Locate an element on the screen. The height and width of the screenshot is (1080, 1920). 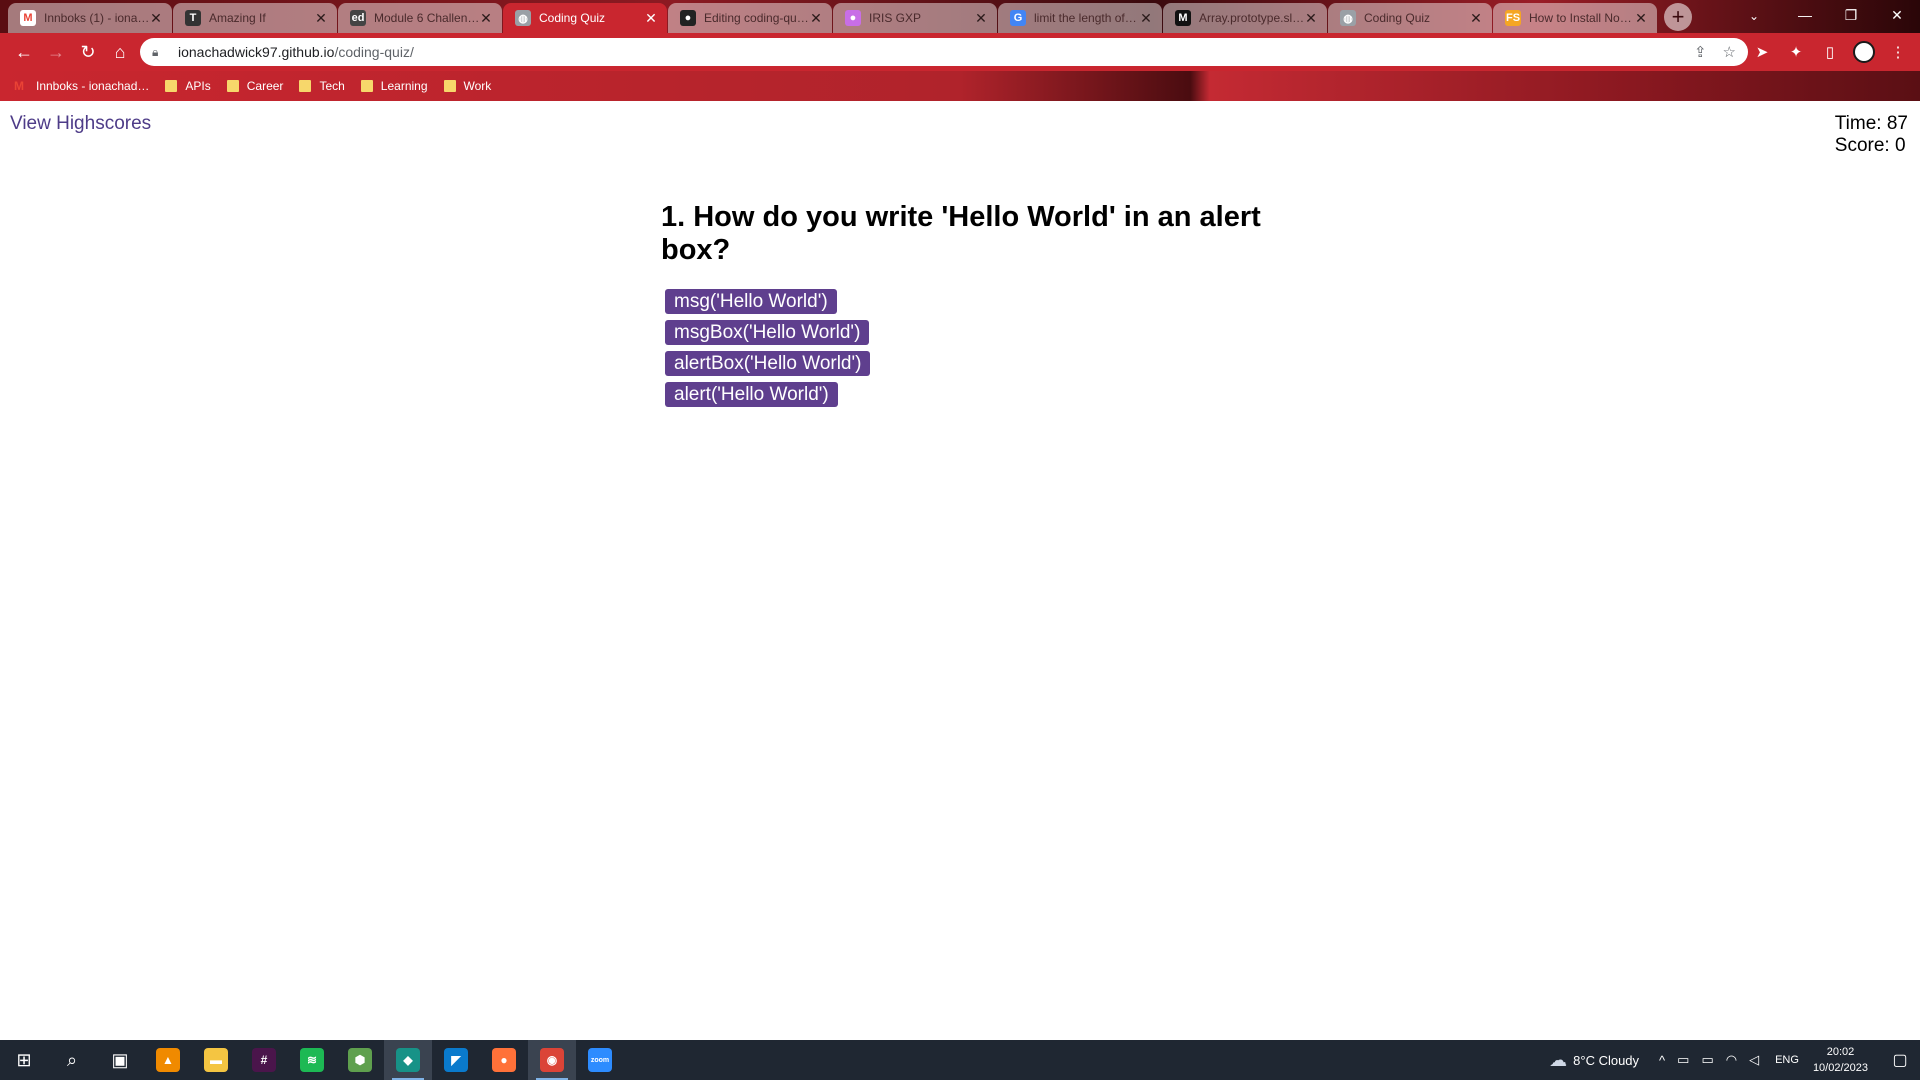
node-icon: ⬢ is located at coordinates (360, 1060).